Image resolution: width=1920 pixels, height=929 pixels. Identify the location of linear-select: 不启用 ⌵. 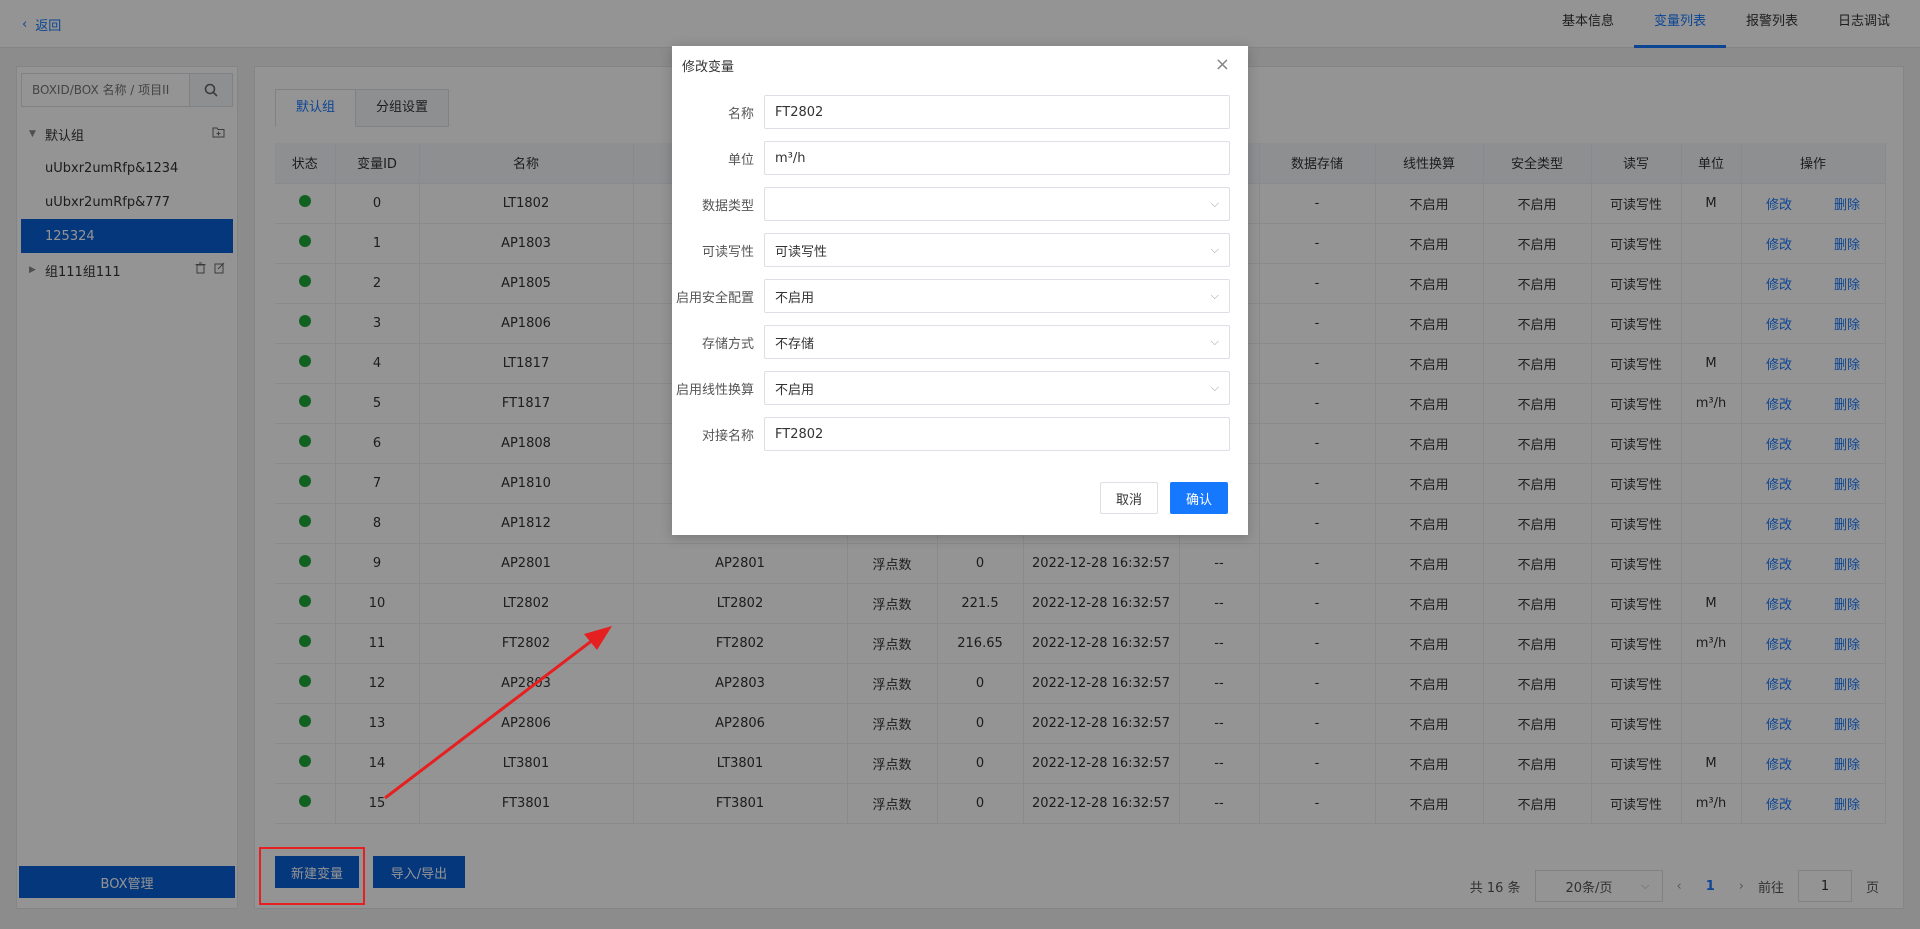
(997, 388).